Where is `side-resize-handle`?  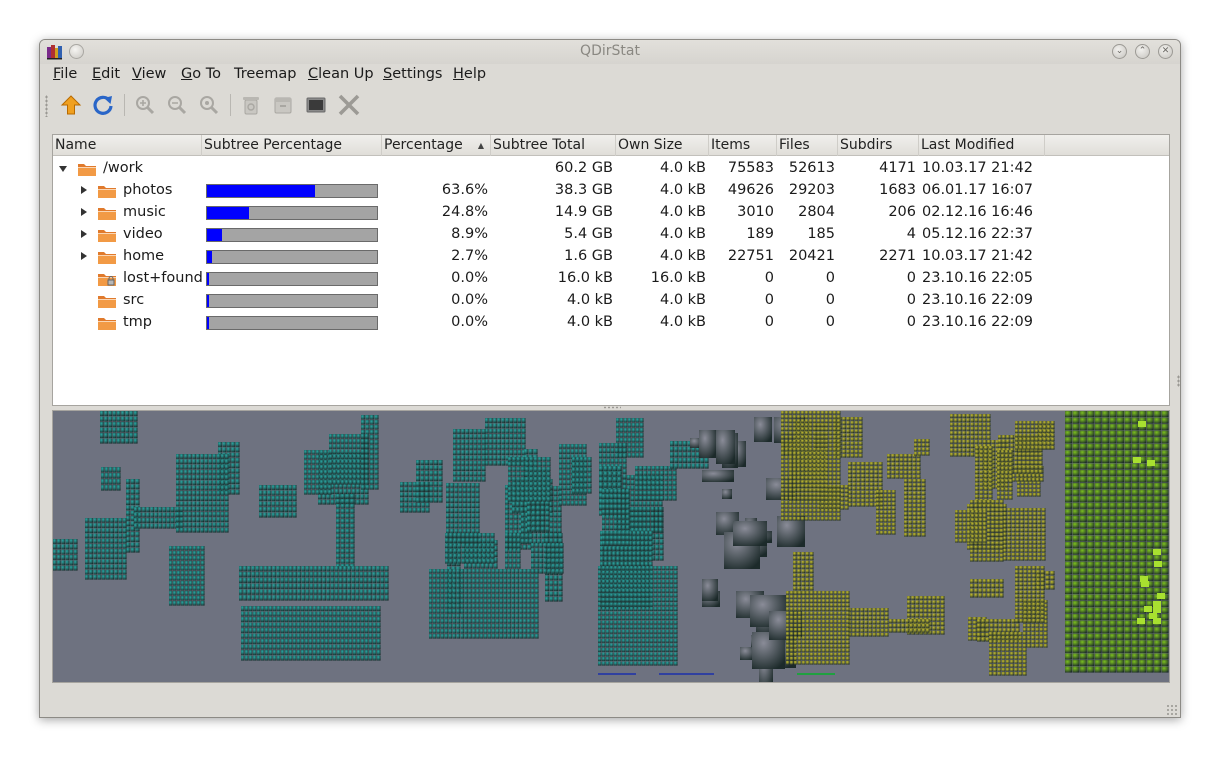
side-resize-handle is located at coordinates (1178, 381).